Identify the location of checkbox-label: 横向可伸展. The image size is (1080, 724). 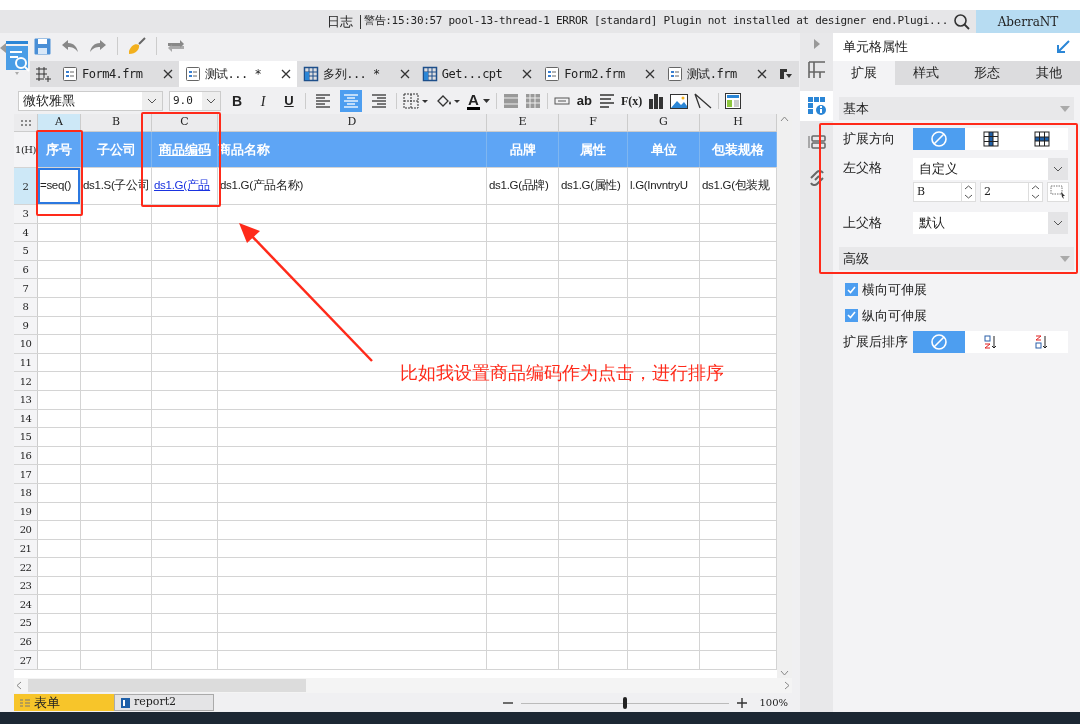
(894, 290).